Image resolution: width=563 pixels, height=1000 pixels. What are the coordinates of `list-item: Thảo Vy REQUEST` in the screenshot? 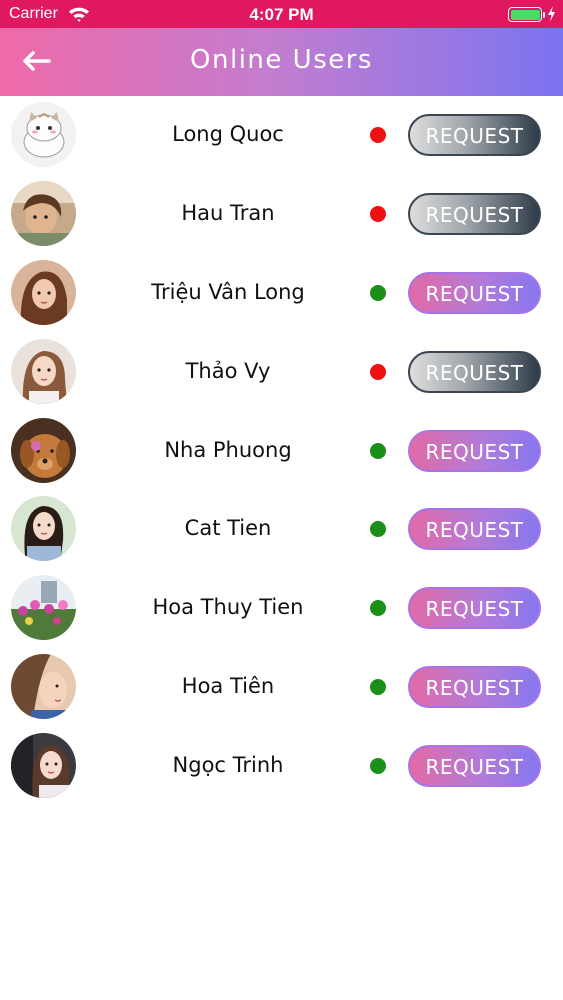 It's located at (281, 372).